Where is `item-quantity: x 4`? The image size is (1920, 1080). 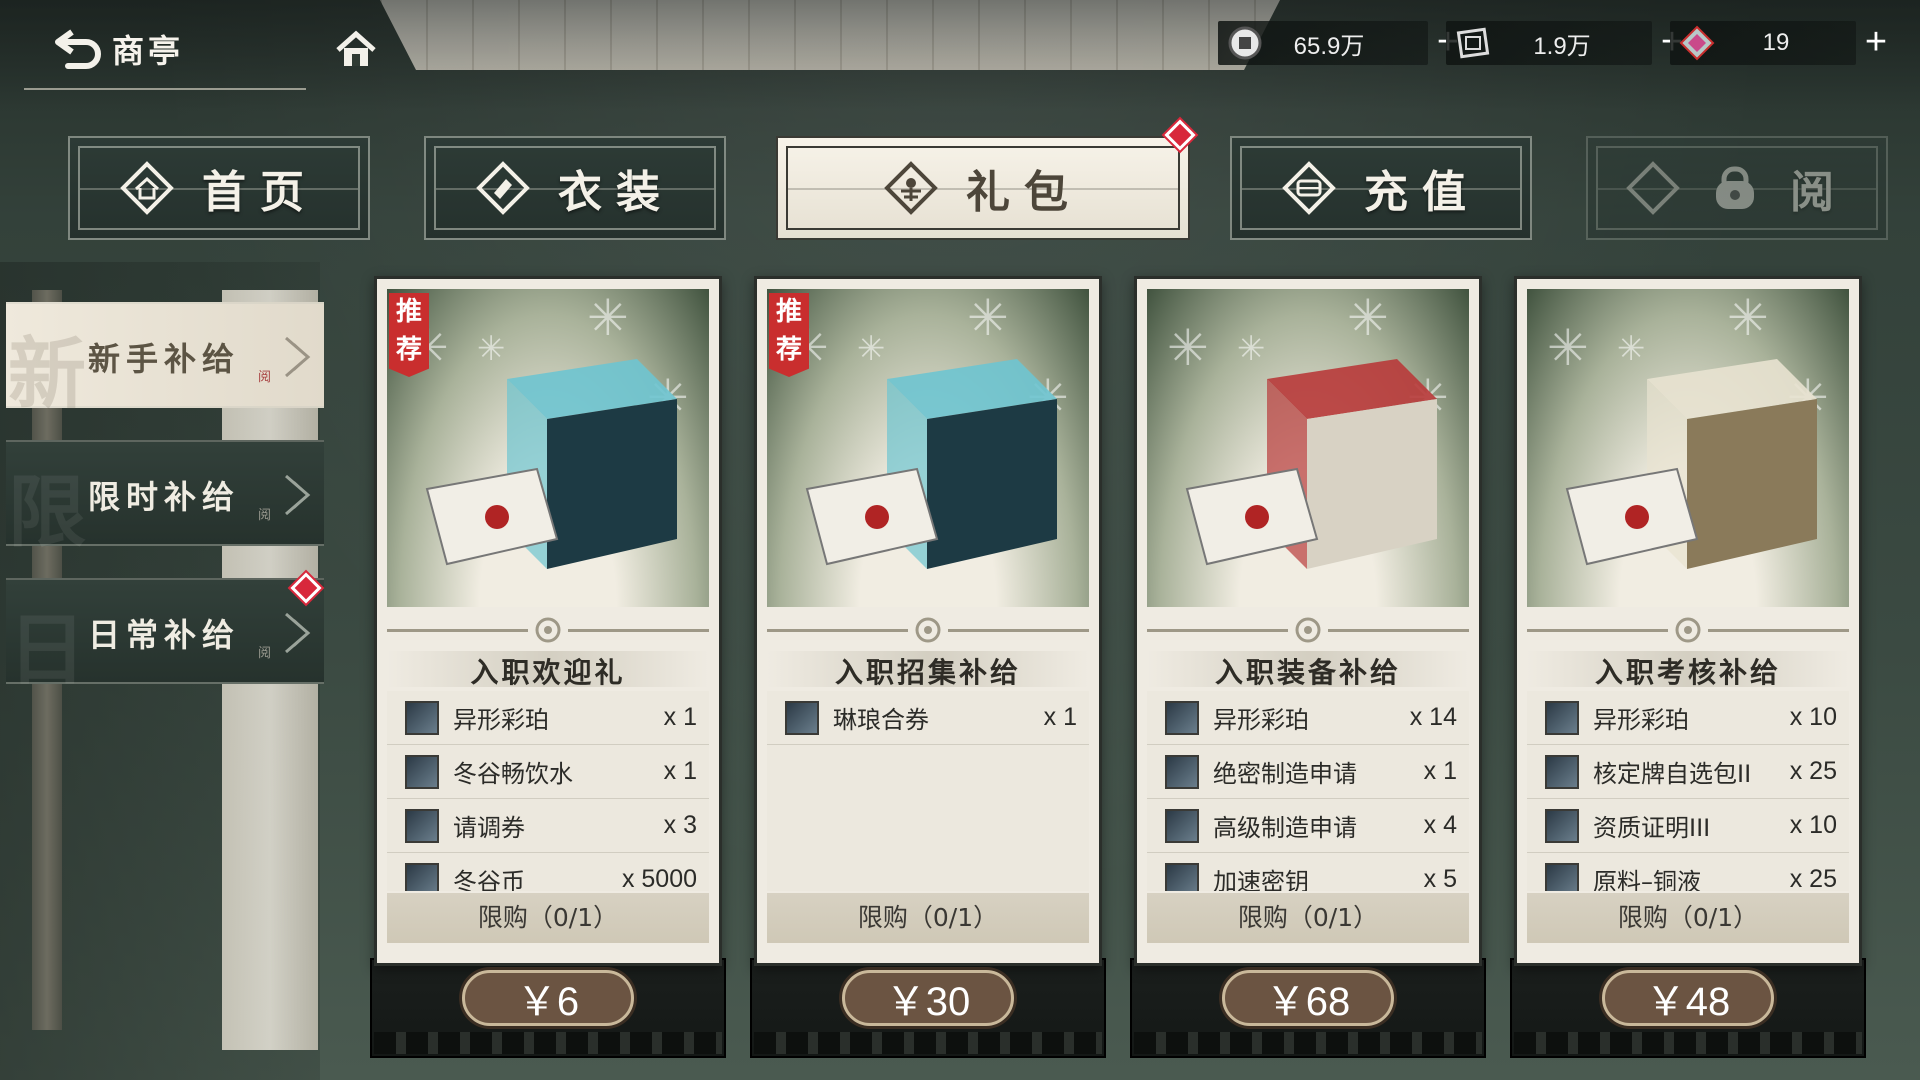
item-quantity: x 4 is located at coordinates (1440, 825).